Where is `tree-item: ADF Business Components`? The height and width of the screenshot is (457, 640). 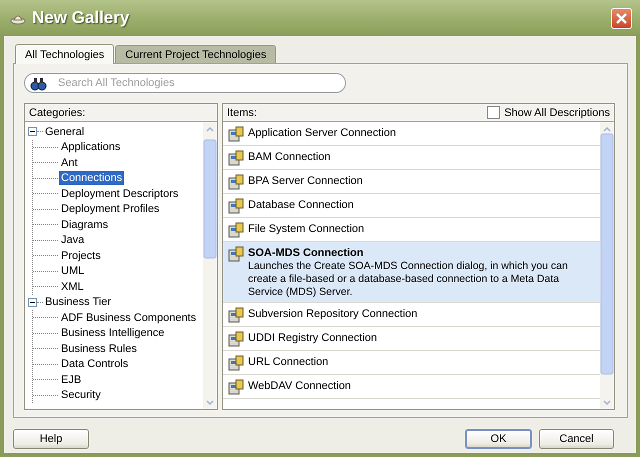 tree-item: ADF Business Components is located at coordinates (128, 317).